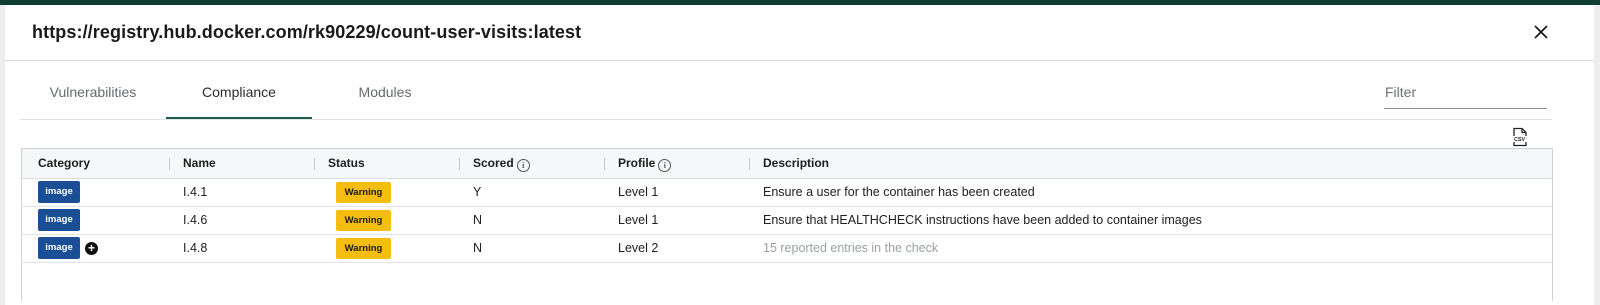 This screenshot has height=305, width=1600. What do you see at coordinates (477, 192) in the screenshot?
I see `scored-value: Y` at bounding box center [477, 192].